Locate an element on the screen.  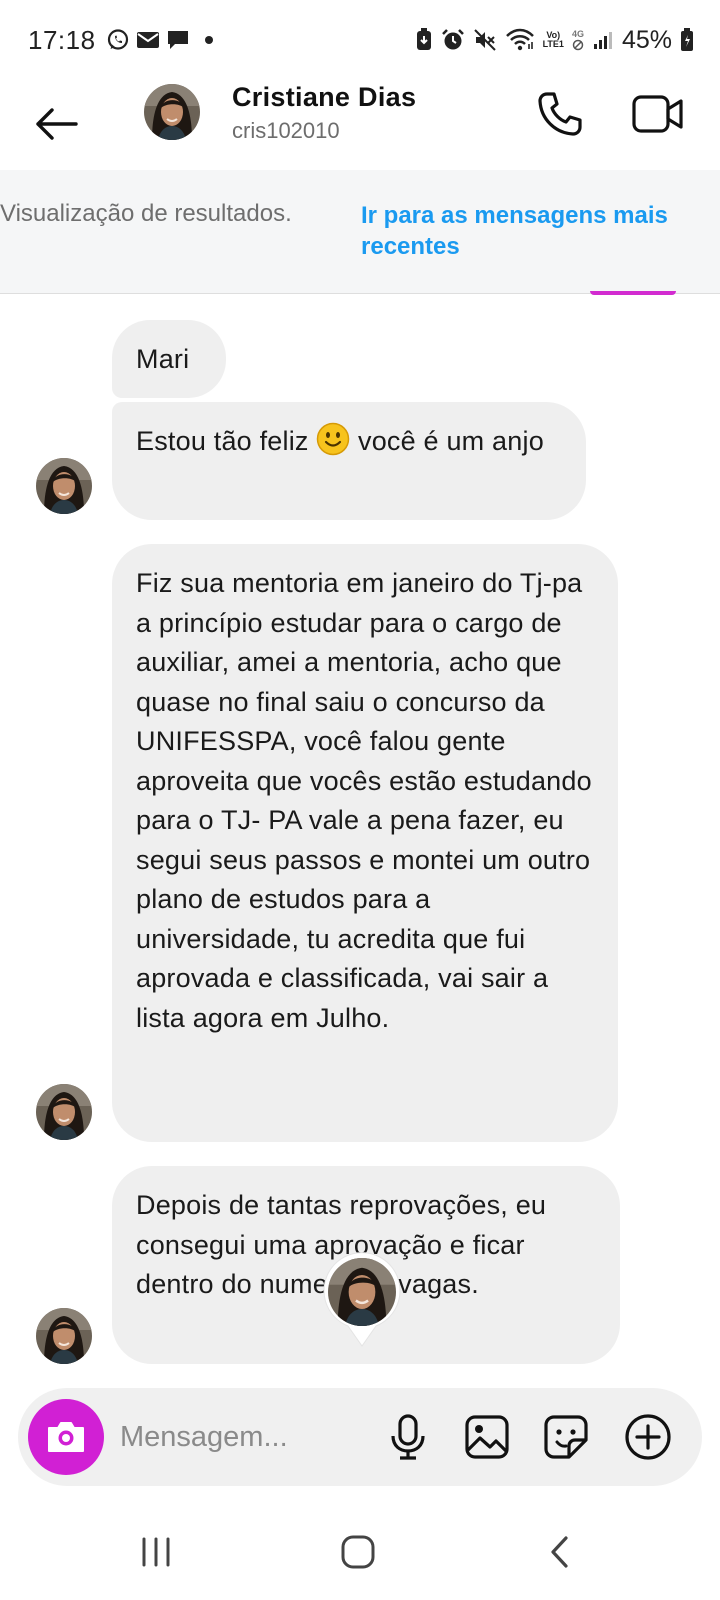
back-button is located at coordinates (56, 124).